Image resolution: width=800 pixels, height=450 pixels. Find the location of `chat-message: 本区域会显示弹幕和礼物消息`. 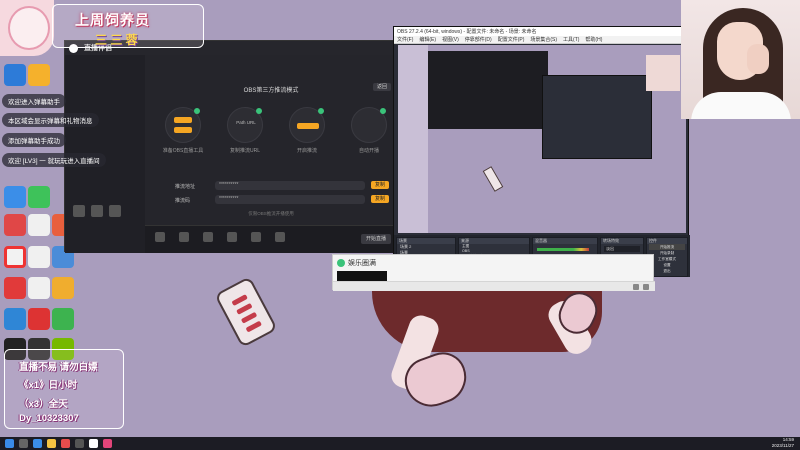

chat-message: 本区域会显示弹幕和礼物消息 is located at coordinates (50, 120).